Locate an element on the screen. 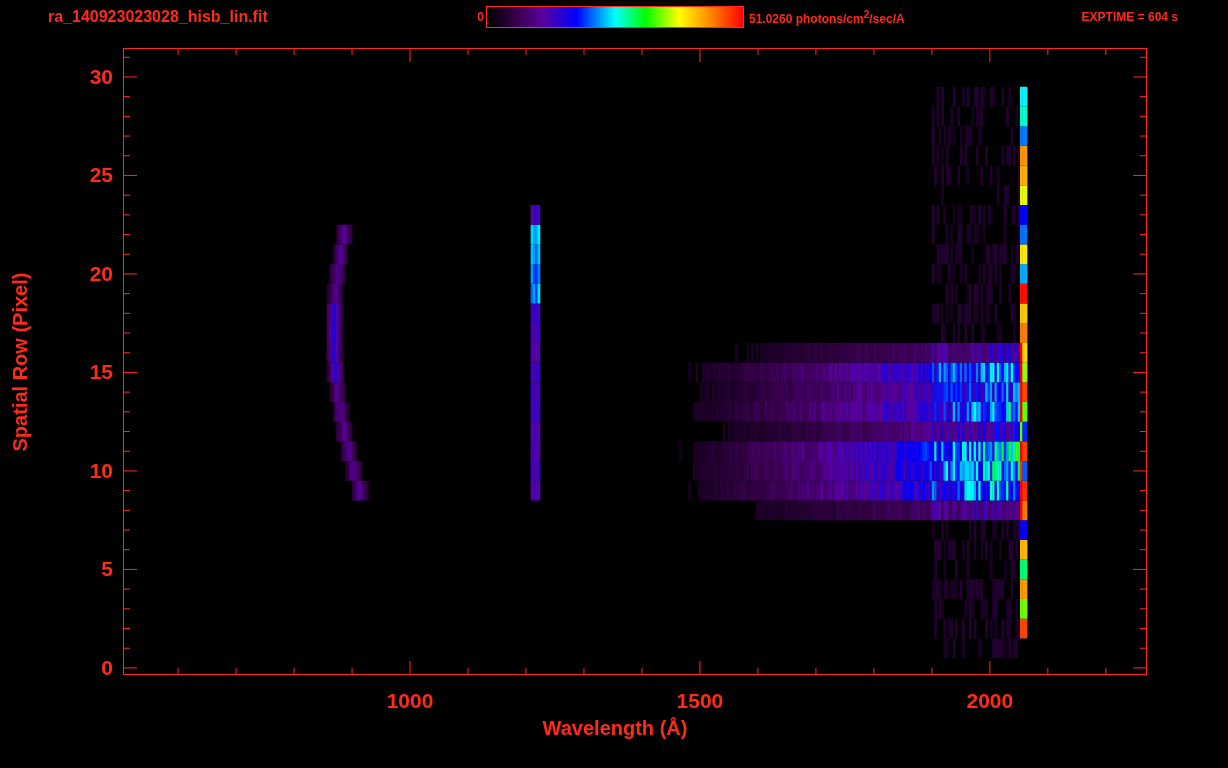  x-tick-label: 1500 is located at coordinates (700, 701).